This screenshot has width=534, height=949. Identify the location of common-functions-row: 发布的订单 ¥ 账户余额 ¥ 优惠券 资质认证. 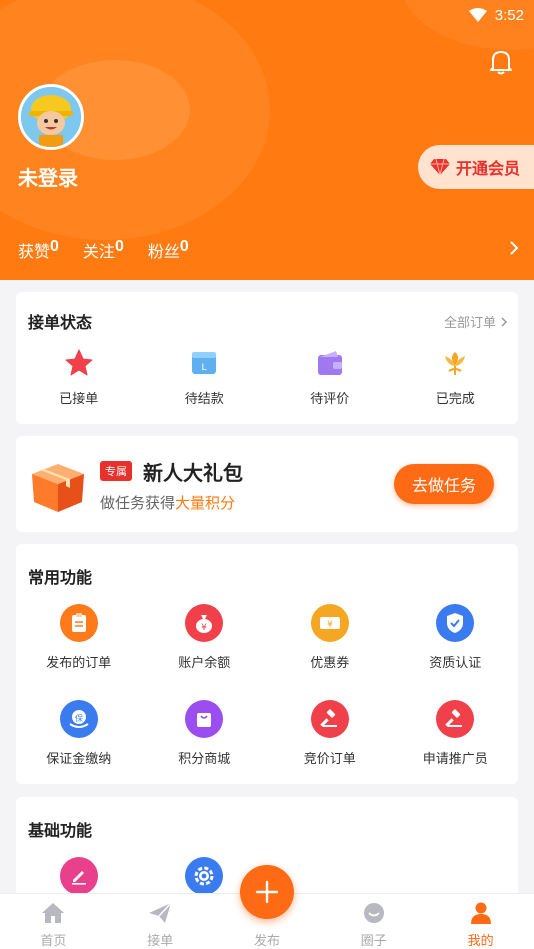
(267, 637).